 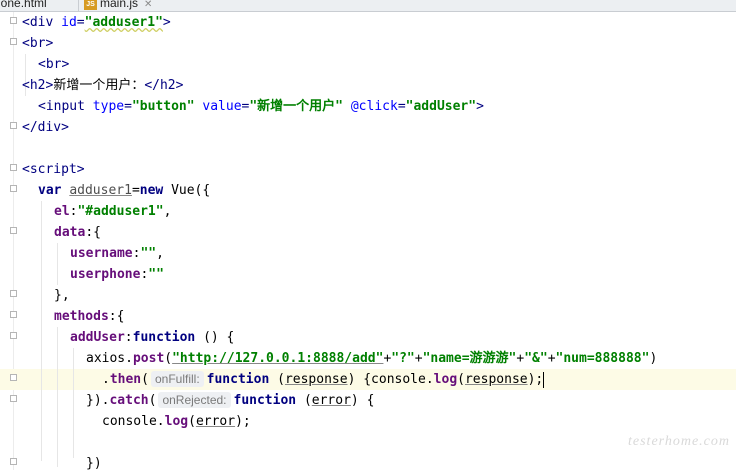 What do you see at coordinates (94, 463) in the screenshot?
I see `code-line-22: })` at bounding box center [94, 463].